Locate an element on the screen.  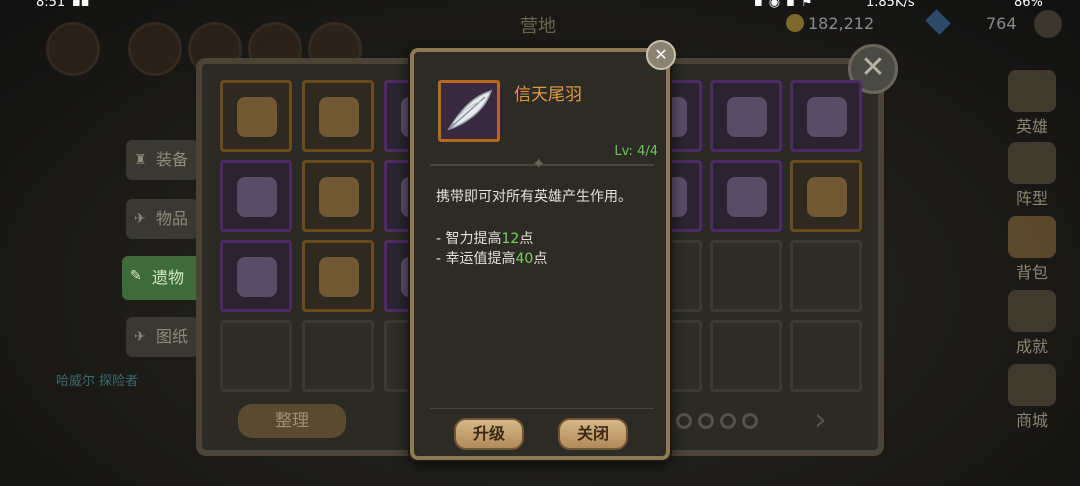
menu-formation: 阵型 is located at coordinates (1032, 175).